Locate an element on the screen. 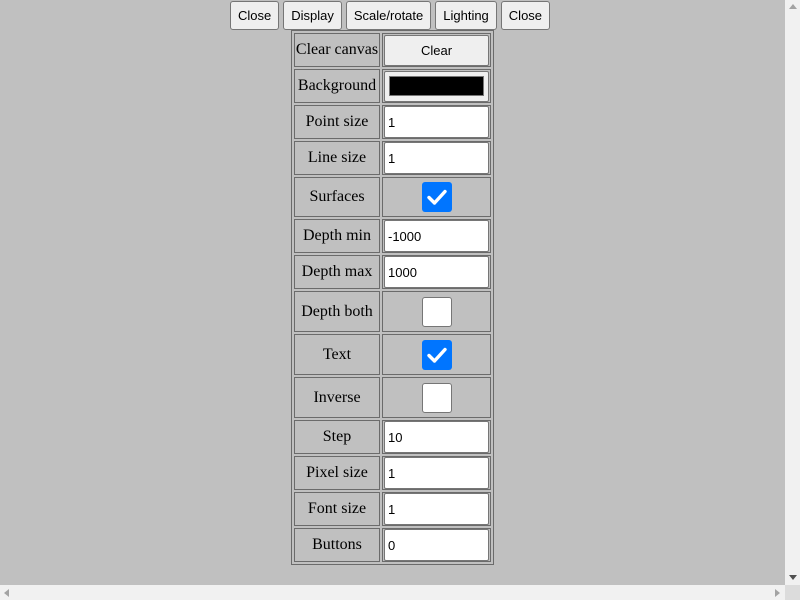  background-label: Background is located at coordinates (337, 86).